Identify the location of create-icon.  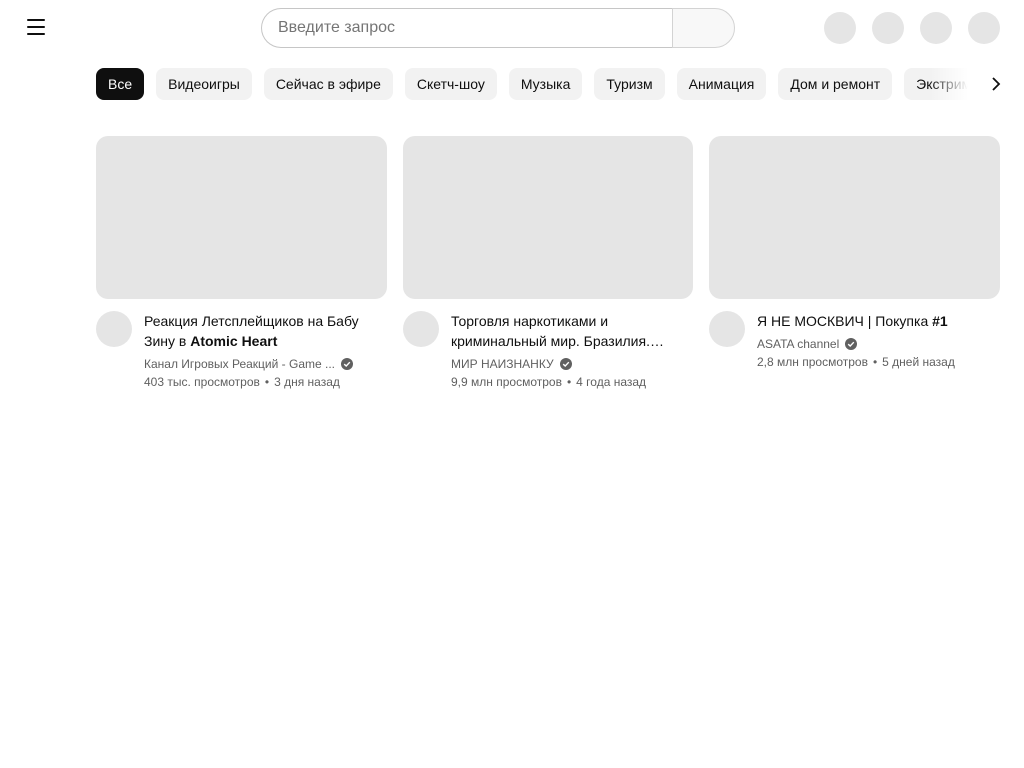
(888, 28).